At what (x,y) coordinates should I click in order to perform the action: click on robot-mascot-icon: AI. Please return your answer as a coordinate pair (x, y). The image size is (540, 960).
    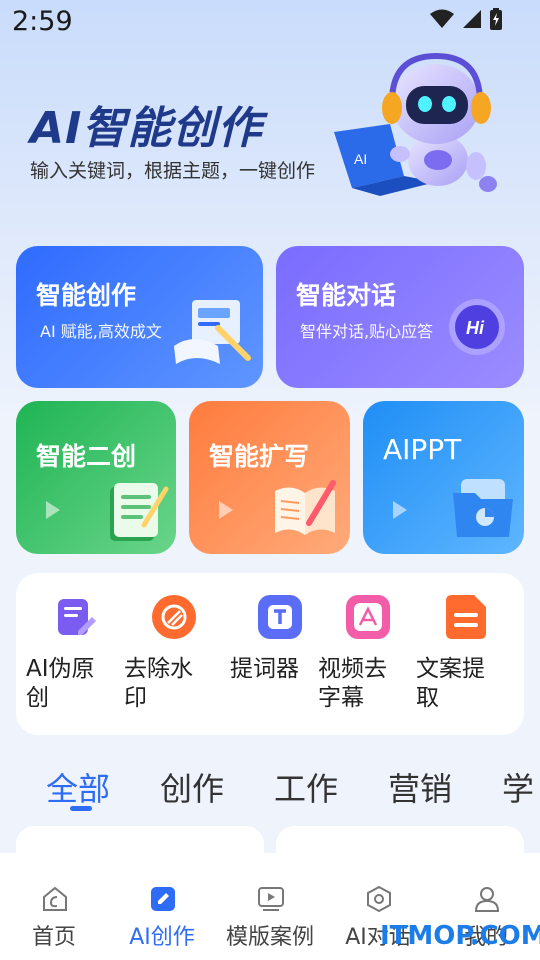
    Looking at the image, I should click on (415, 124).